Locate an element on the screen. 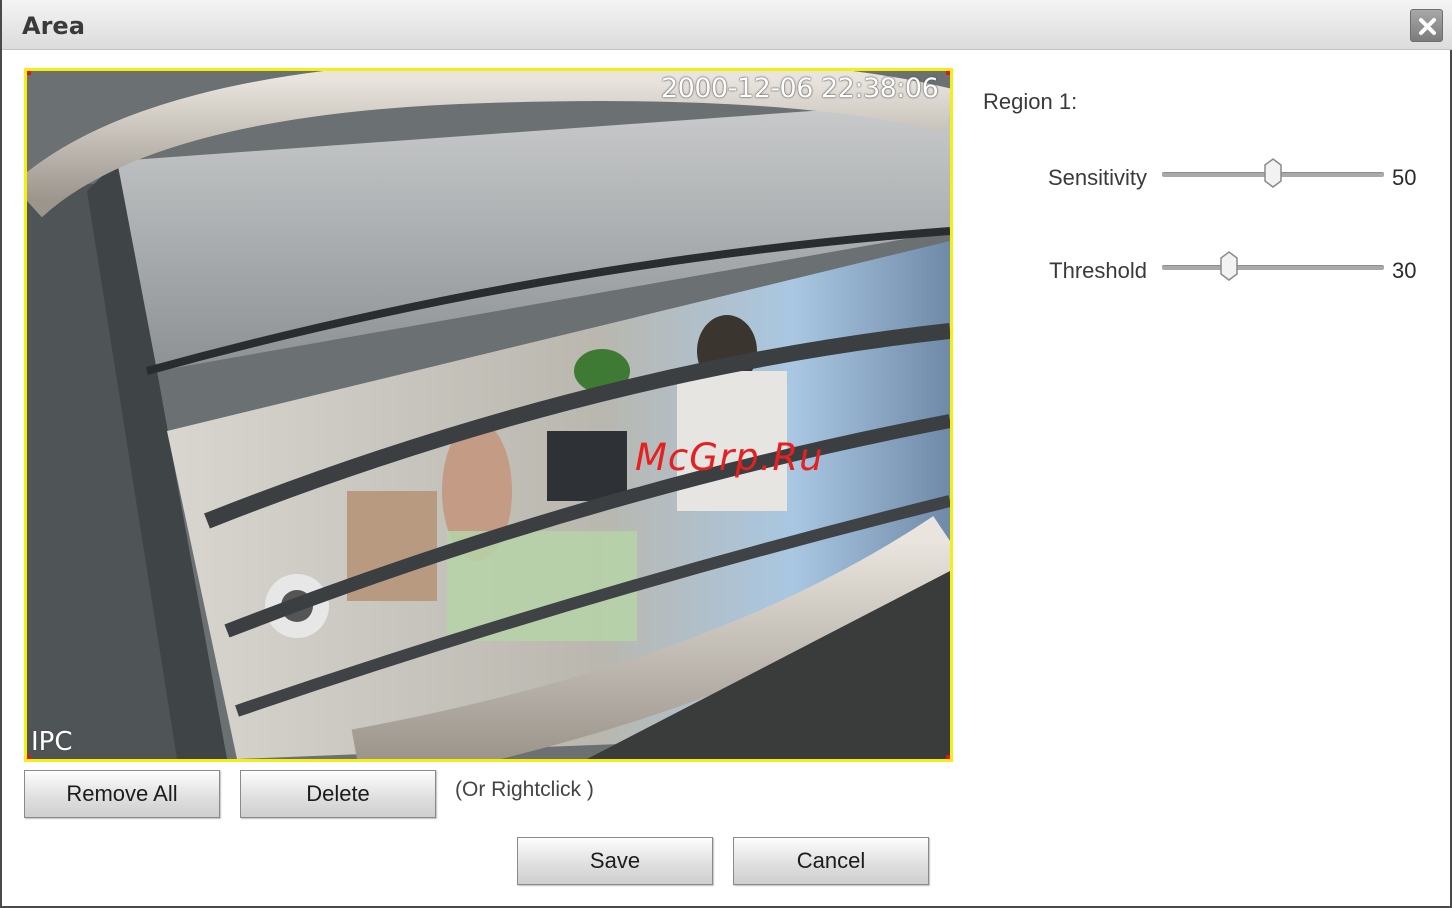  save-button: Save is located at coordinates (615, 861).